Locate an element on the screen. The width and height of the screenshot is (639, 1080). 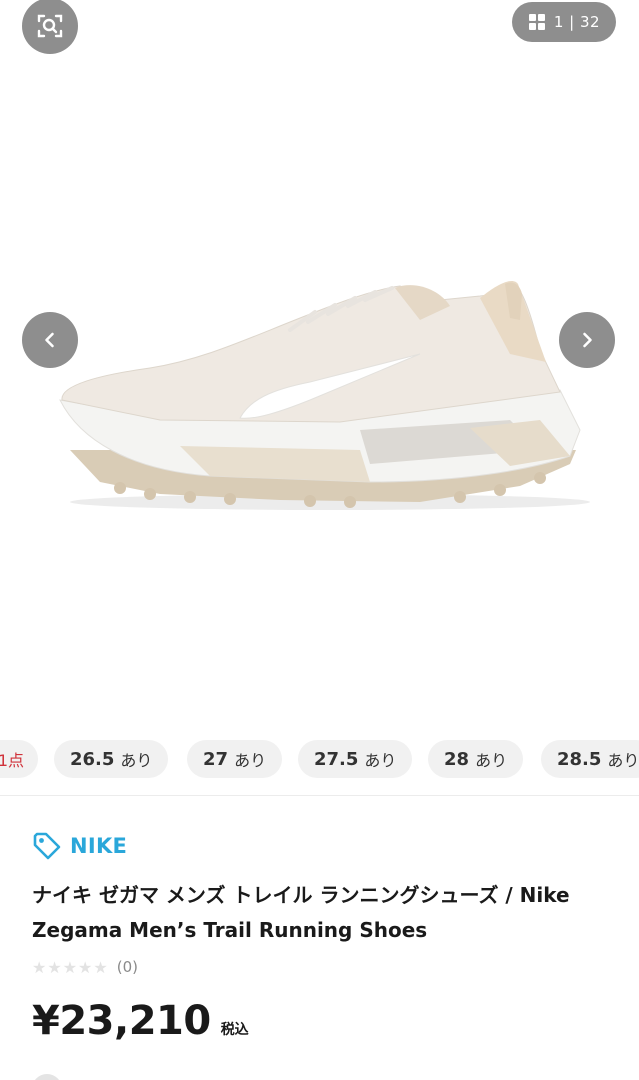
size-chip-27-5: 27.5 あり is located at coordinates (355, 759).